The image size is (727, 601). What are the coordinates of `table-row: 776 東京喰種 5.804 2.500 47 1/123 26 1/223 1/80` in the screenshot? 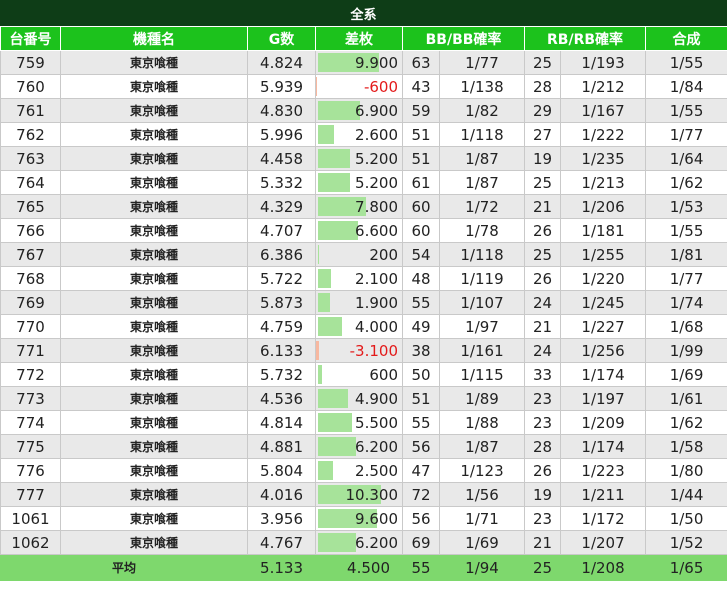 It's located at (363, 470).